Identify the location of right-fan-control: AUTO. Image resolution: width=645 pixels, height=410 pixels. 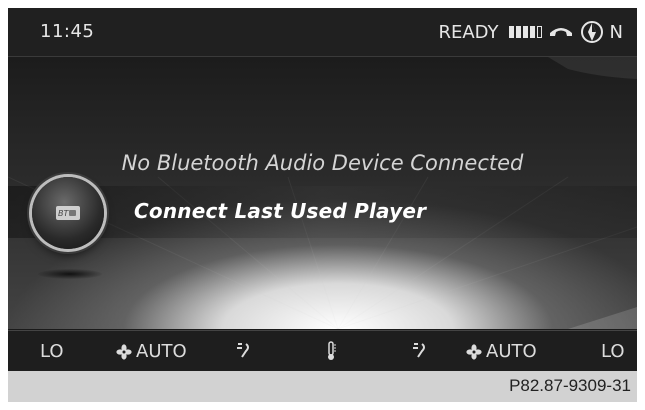
(501, 351).